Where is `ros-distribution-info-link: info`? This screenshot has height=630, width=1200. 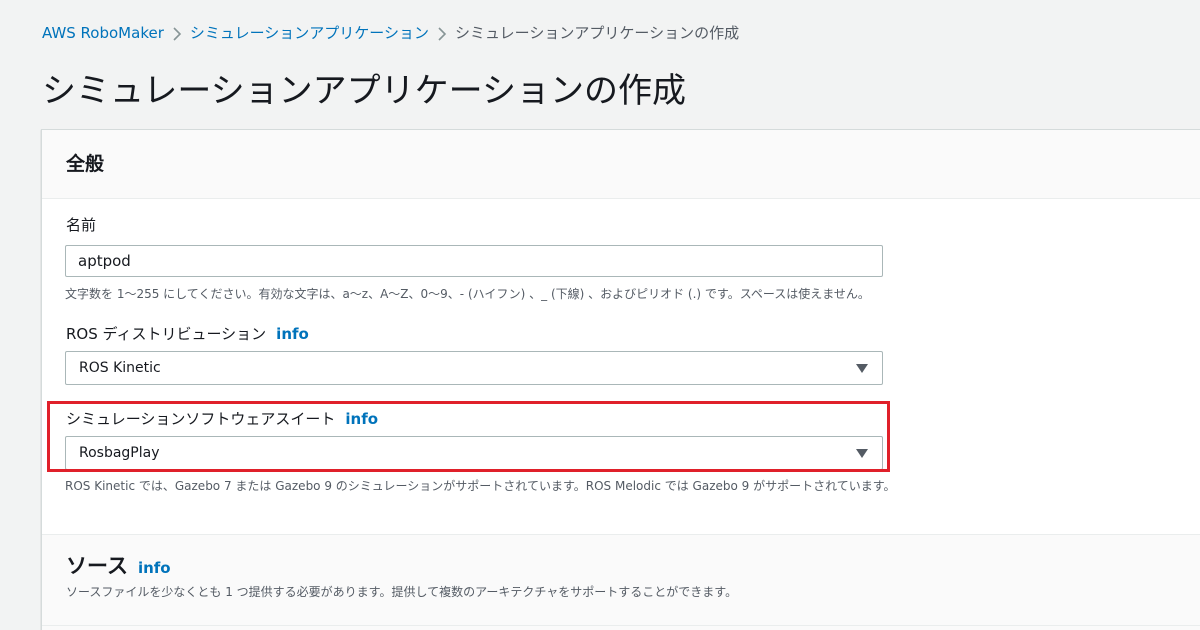
ros-distribution-info-link: info is located at coordinates (292, 334).